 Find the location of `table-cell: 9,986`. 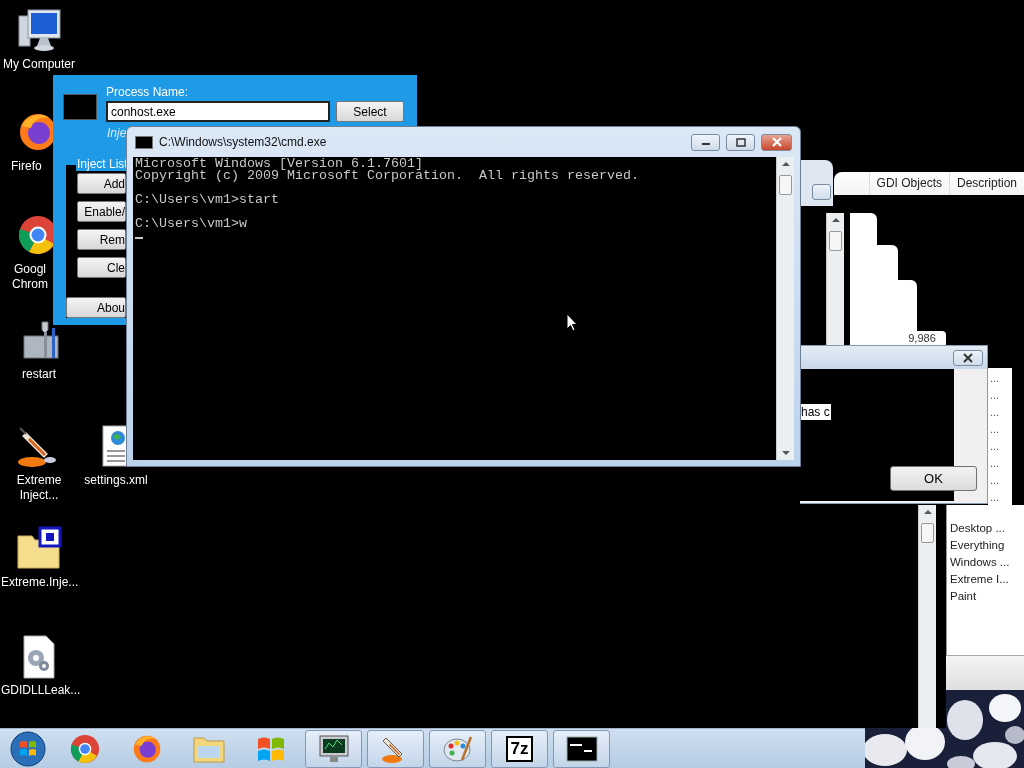

table-cell: 9,986 is located at coordinates (922, 338).